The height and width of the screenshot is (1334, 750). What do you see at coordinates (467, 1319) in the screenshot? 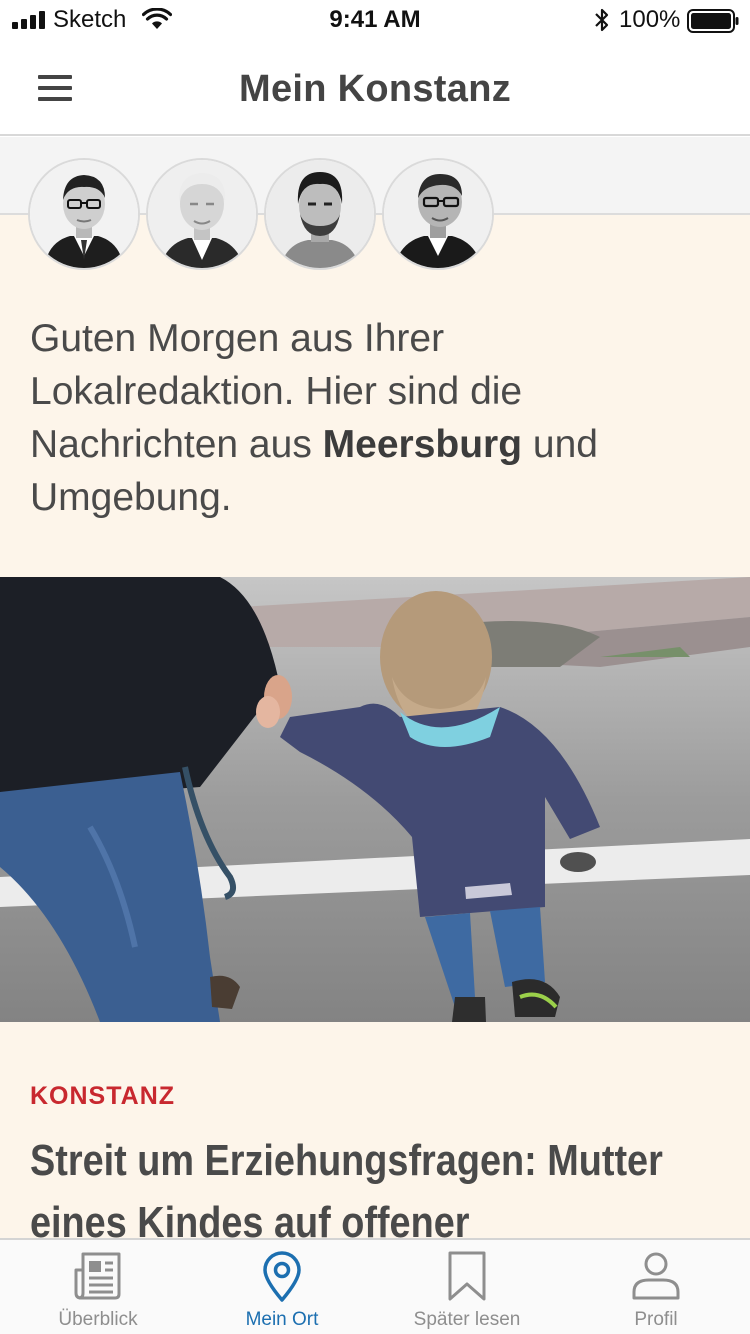
I see `tab-label-spaeter-lesen: Später lesen` at bounding box center [467, 1319].